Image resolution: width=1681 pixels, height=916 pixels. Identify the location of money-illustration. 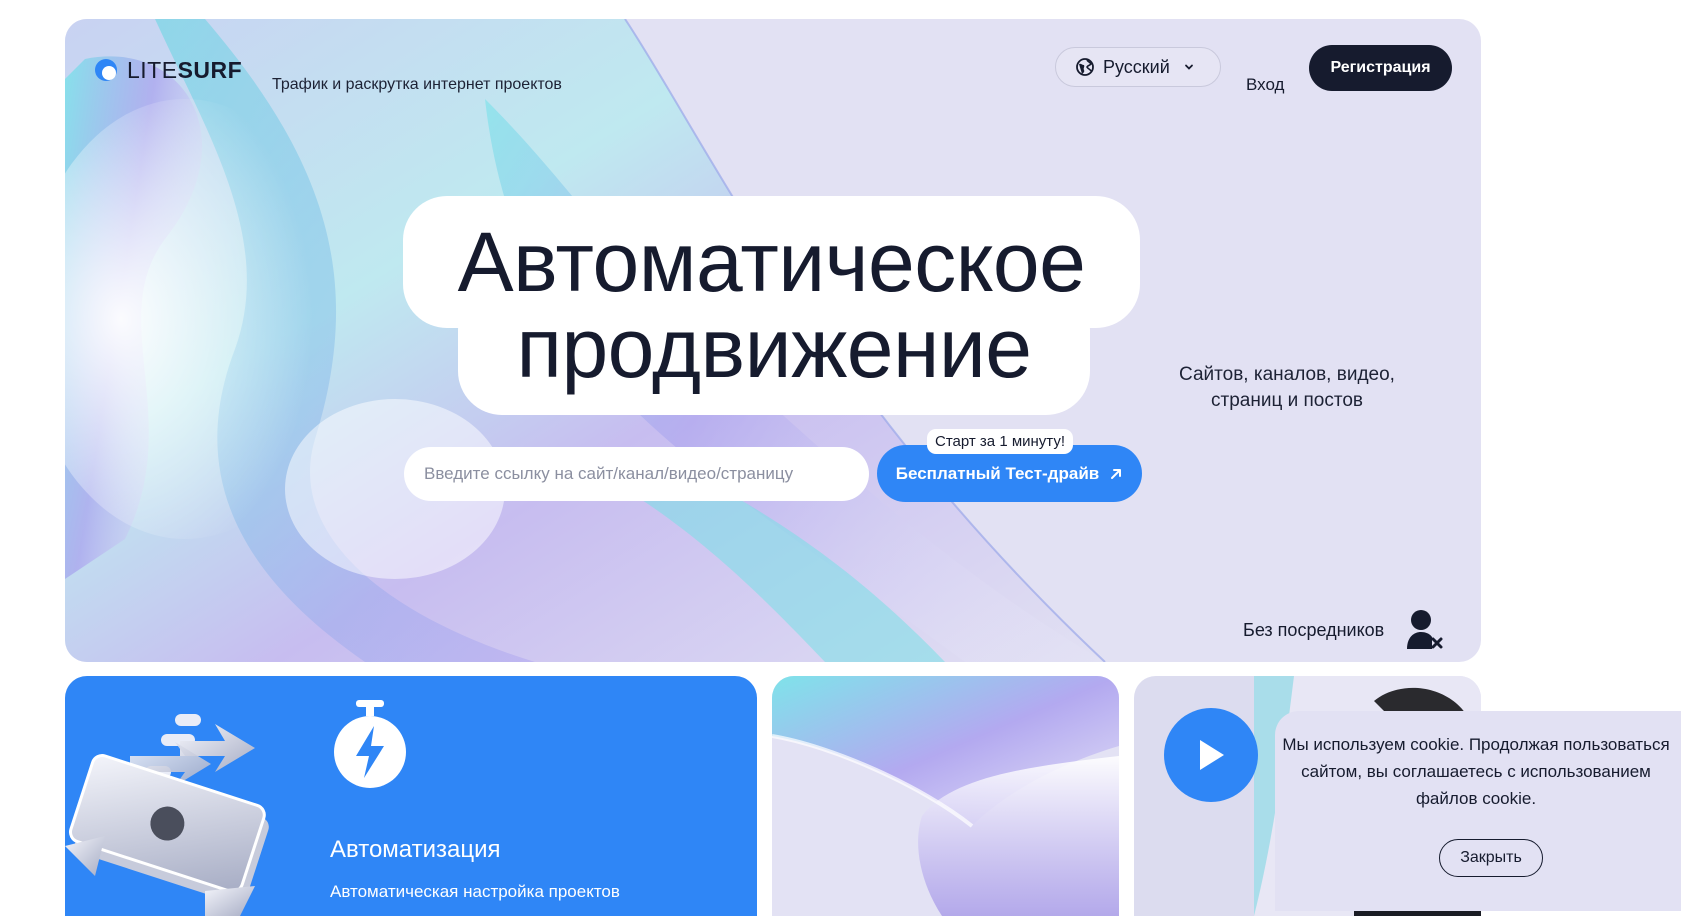
(167, 815).